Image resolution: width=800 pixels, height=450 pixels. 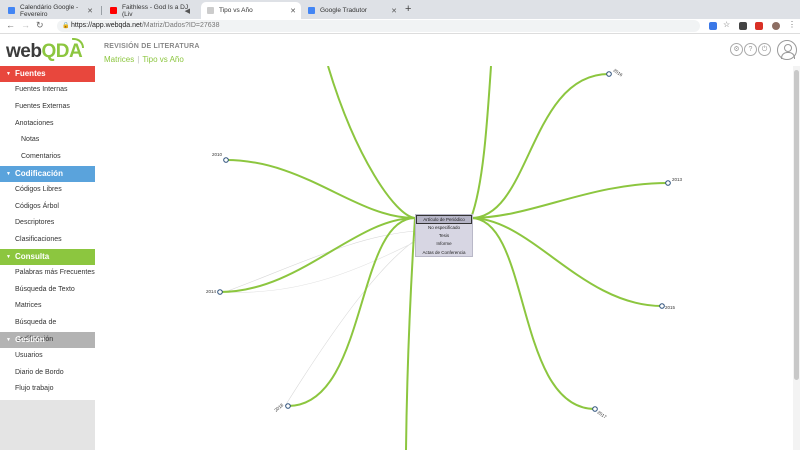 I want to click on new-tab-button: +, so click(x=408, y=9).